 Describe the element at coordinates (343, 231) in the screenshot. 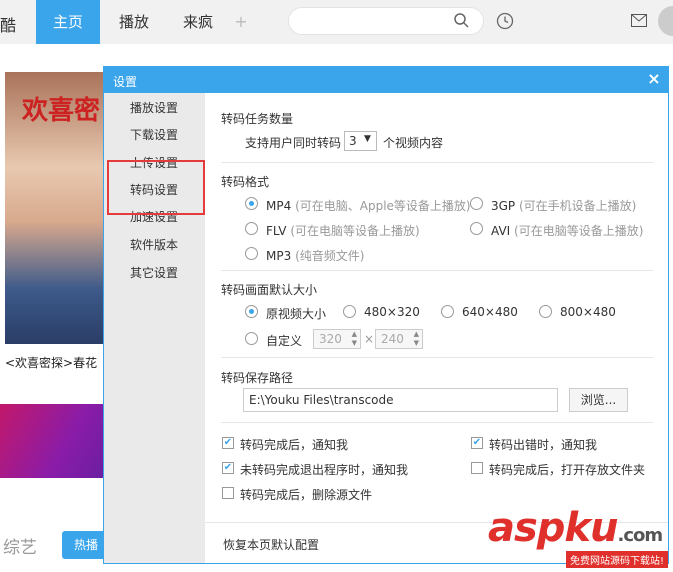

I see `format-flv-label: FLV (可在电脑等设备上播放)` at that location.